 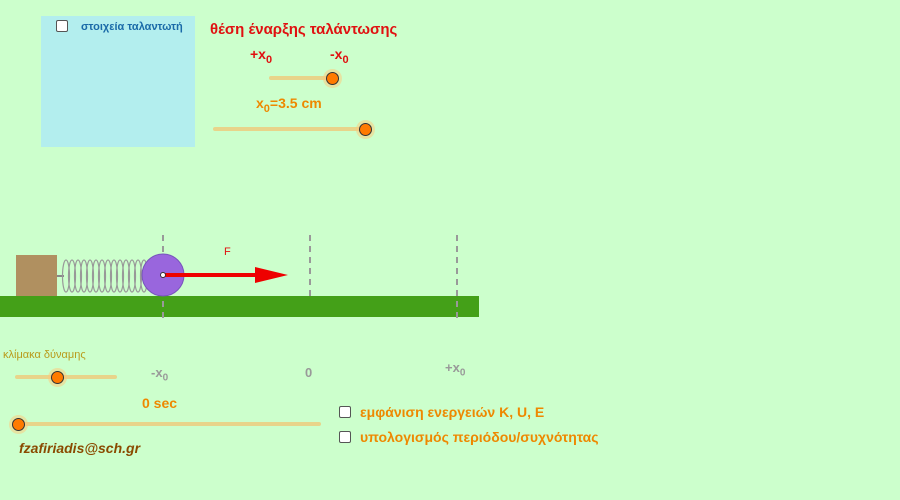 I want to click on energies-checkbox, so click(x=345, y=412).